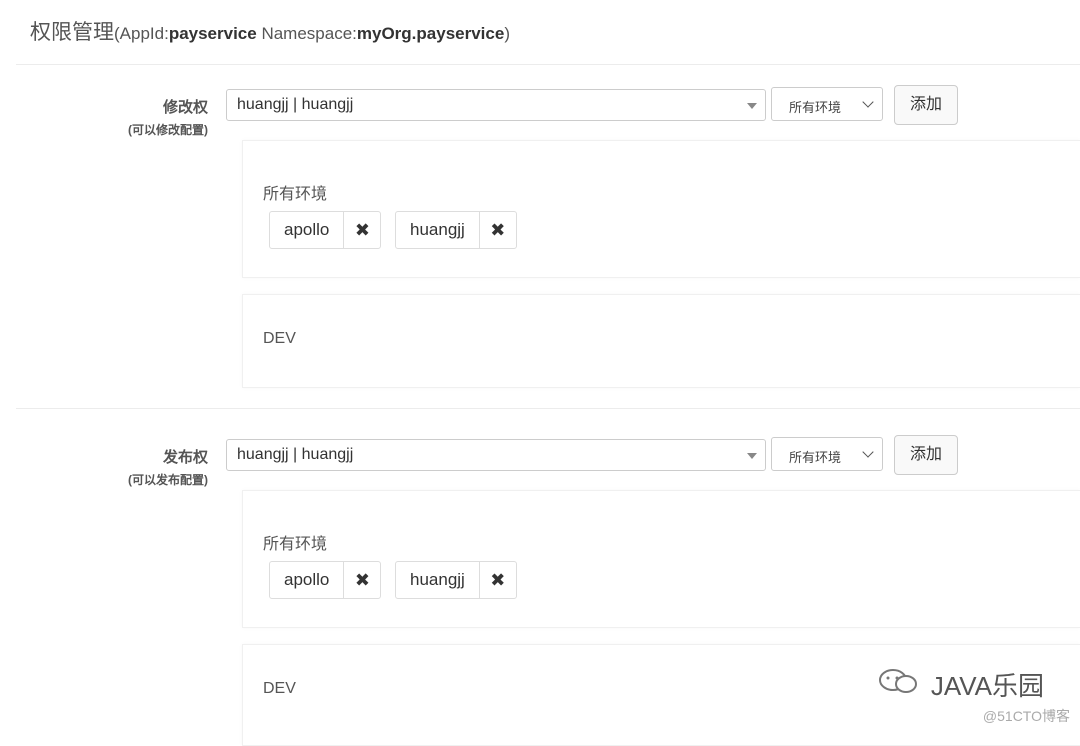 This screenshot has height=746, width=1080. What do you see at coordinates (168, 480) in the screenshot?
I see `release-sublabel: (可以发布配置)` at bounding box center [168, 480].